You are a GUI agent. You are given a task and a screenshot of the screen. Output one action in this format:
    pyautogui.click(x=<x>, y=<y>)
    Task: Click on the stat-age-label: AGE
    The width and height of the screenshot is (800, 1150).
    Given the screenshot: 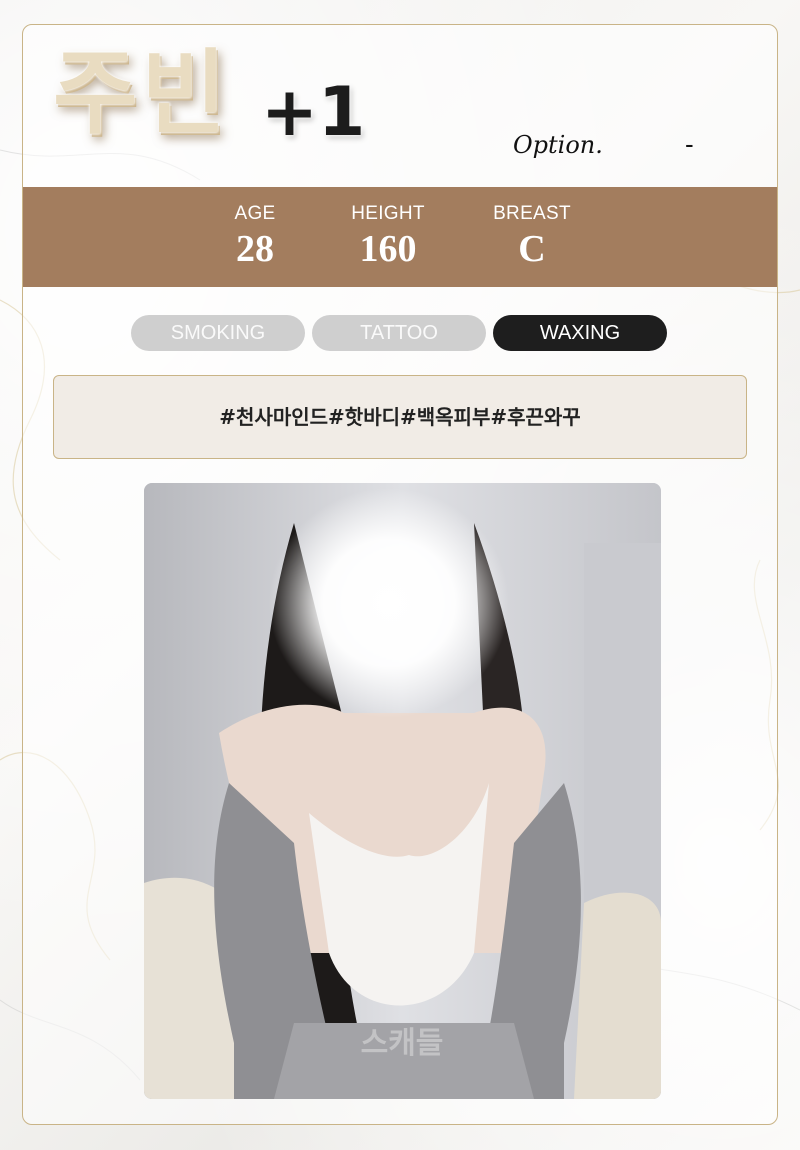 What is the action you would take?
    pyautogui.click(x=255, y=213)
    